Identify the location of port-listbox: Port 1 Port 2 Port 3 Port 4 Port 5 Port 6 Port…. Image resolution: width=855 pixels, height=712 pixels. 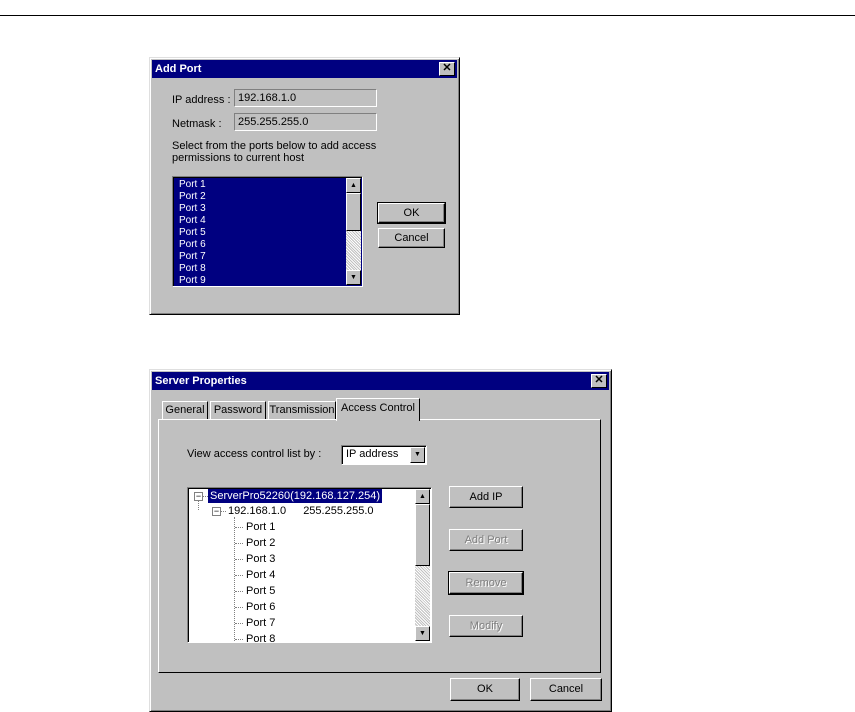
(267, 231).